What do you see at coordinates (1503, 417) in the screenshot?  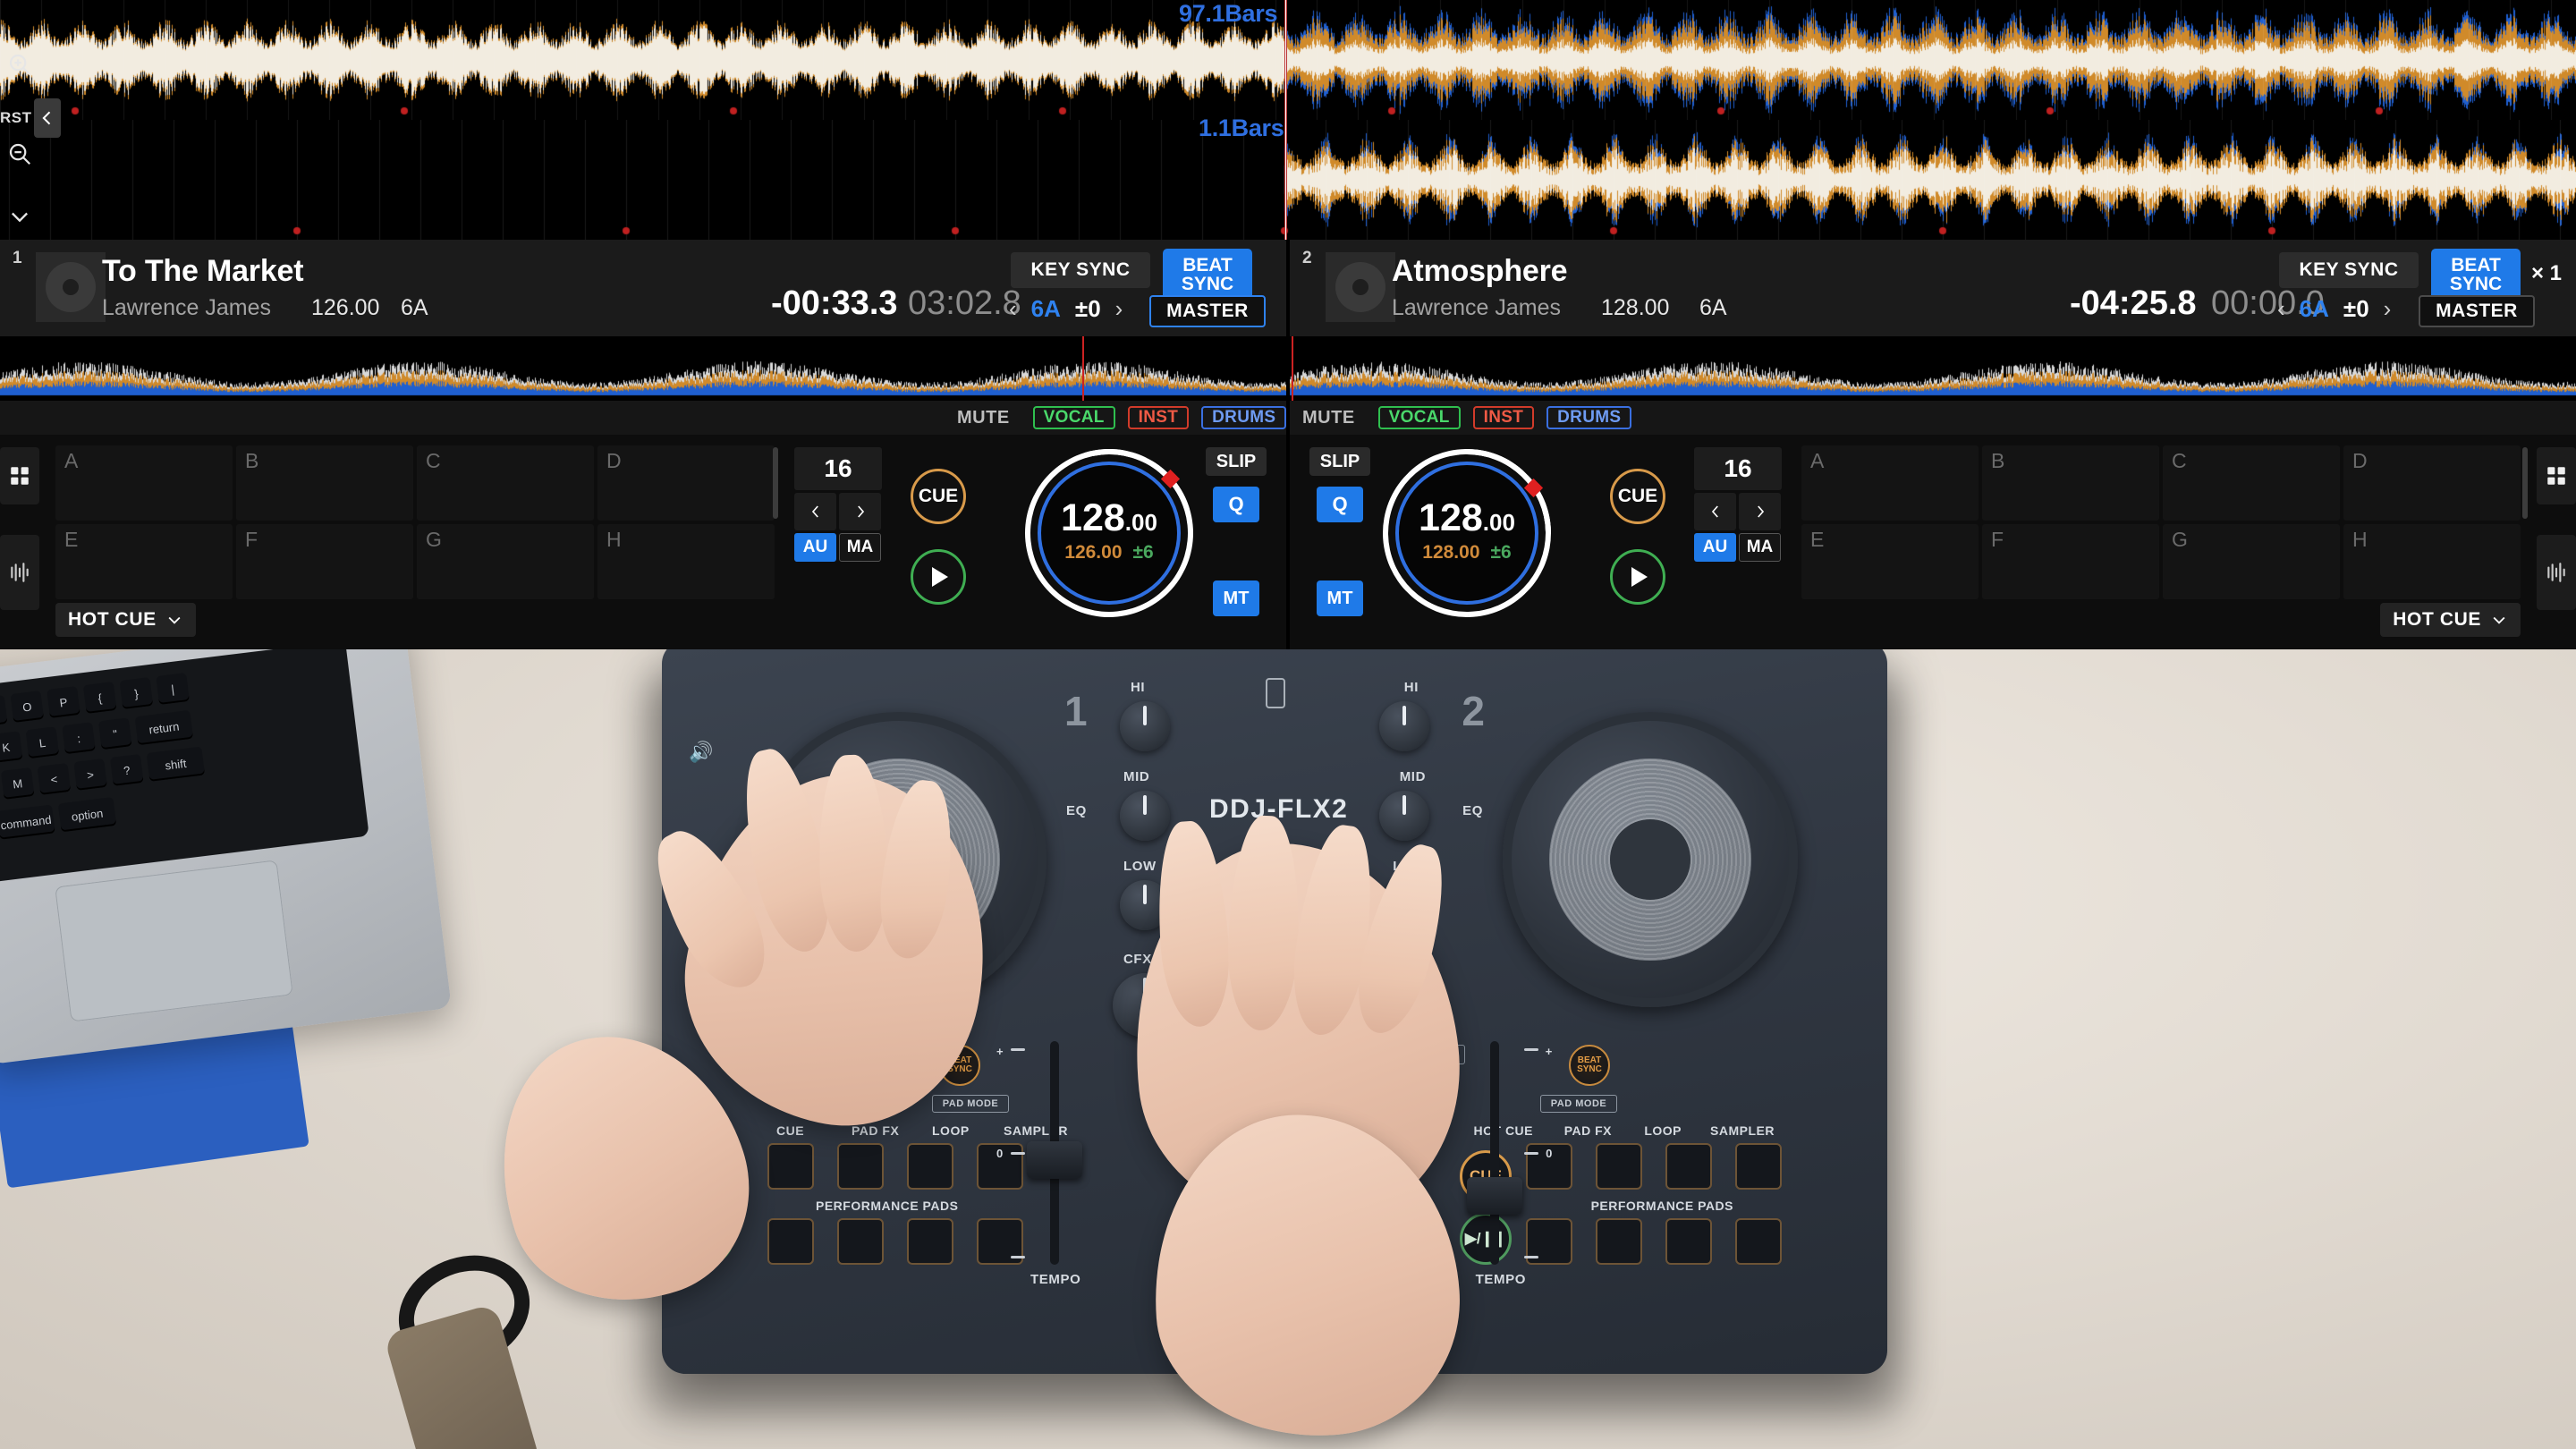 I see `deck-2-stem-inst: INST` at bounding box center [1503, 417].